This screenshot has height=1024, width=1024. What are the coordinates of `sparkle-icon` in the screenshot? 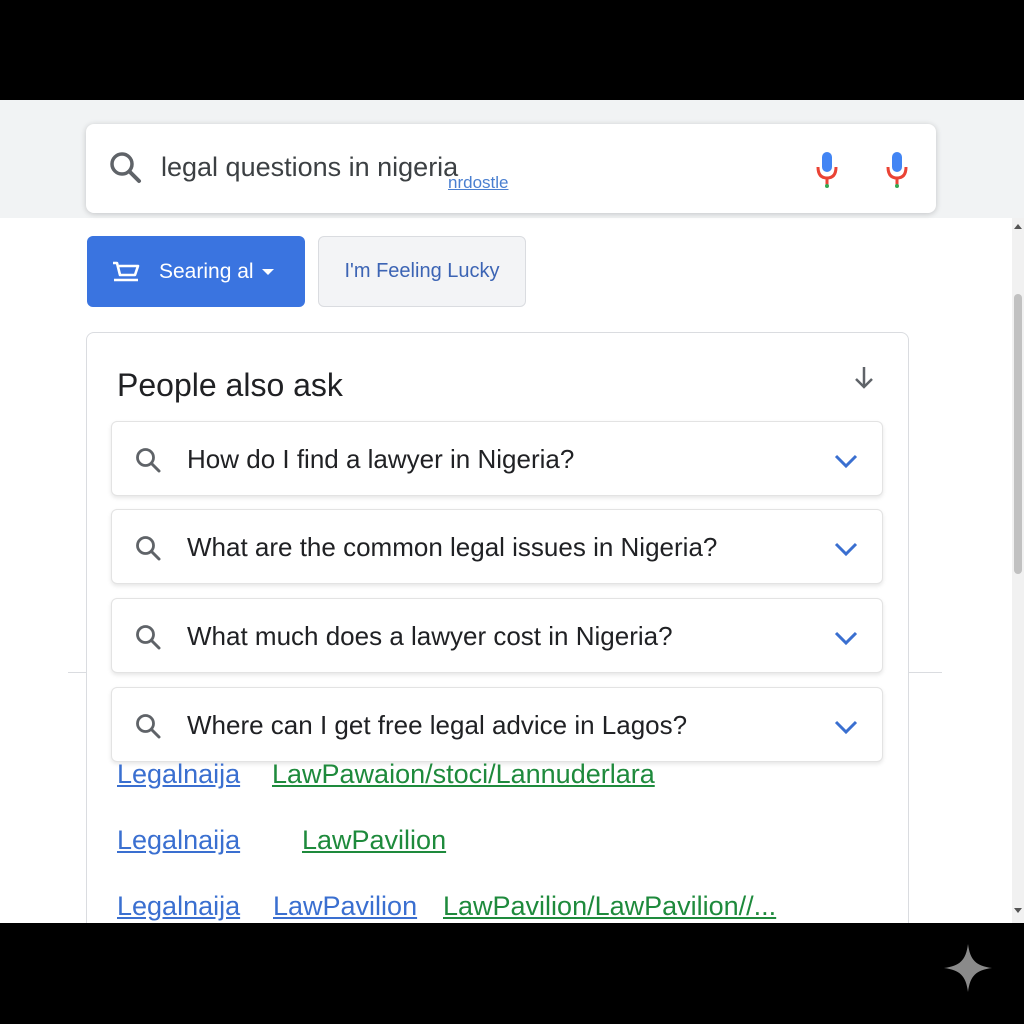 It's located at (968, 968).